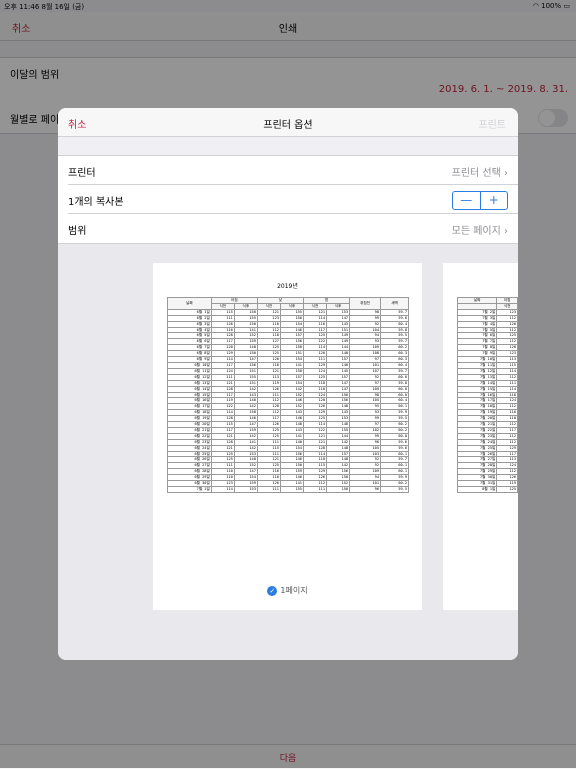  I want to click on table-cell: 155, so click(291, 489).